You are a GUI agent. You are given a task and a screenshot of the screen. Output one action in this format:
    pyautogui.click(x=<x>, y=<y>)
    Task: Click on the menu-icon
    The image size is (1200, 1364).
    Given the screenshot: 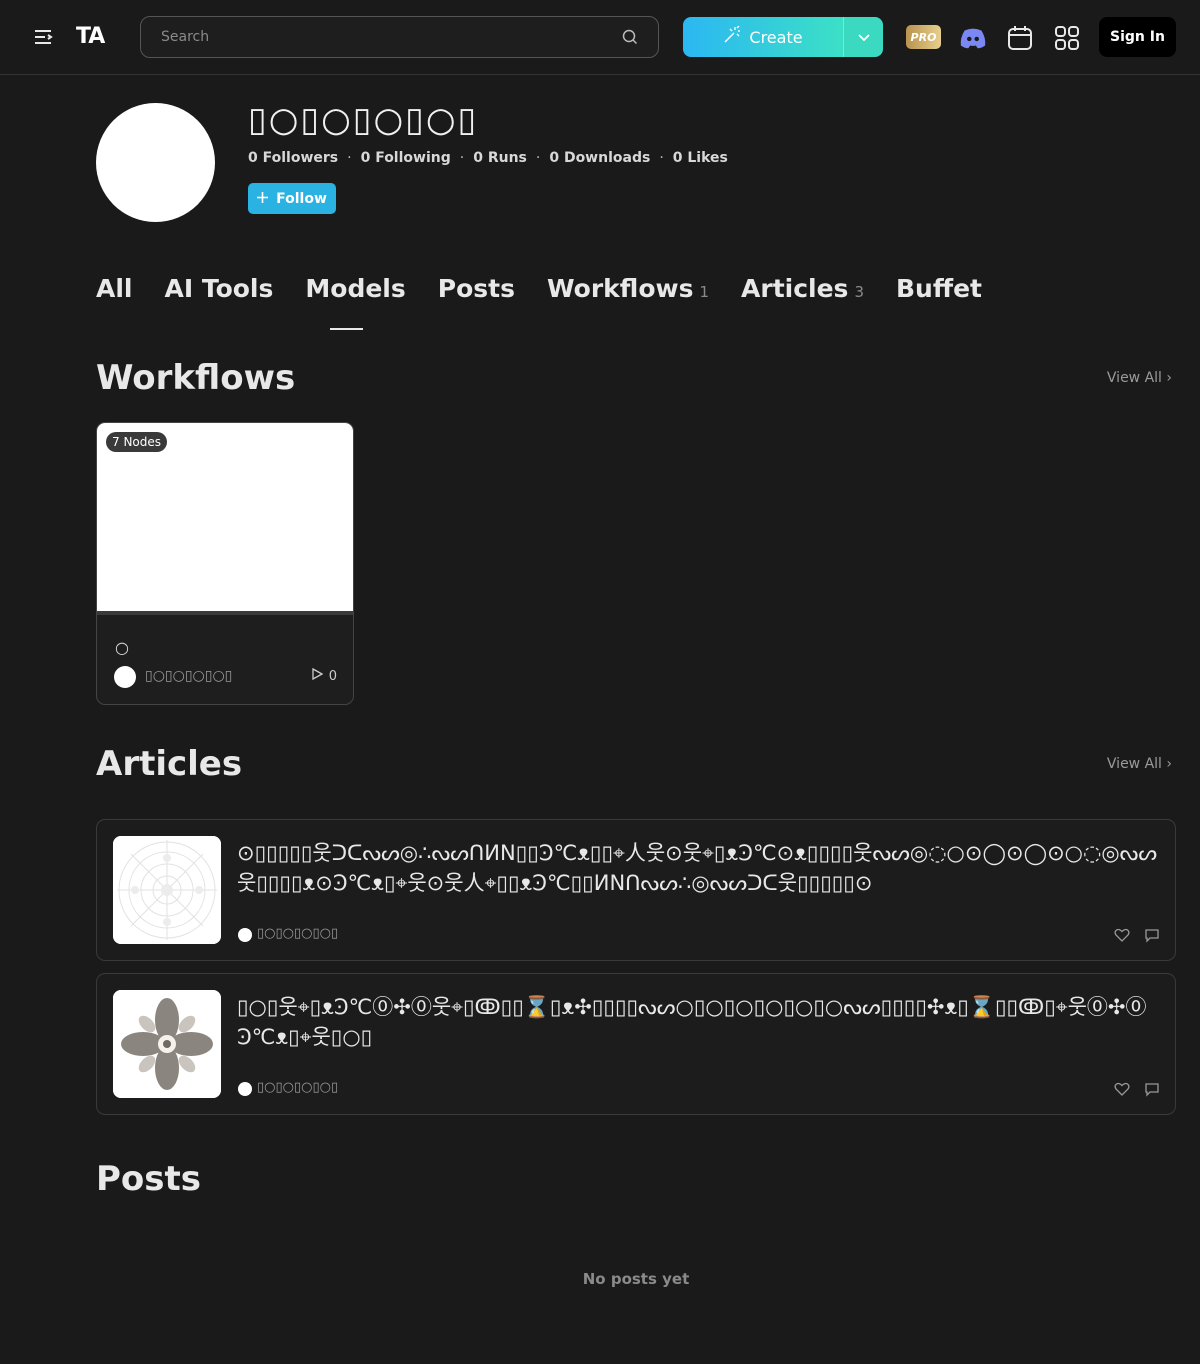 What is the action you would take?
    pyautogui.click(x=44, y=37)
    